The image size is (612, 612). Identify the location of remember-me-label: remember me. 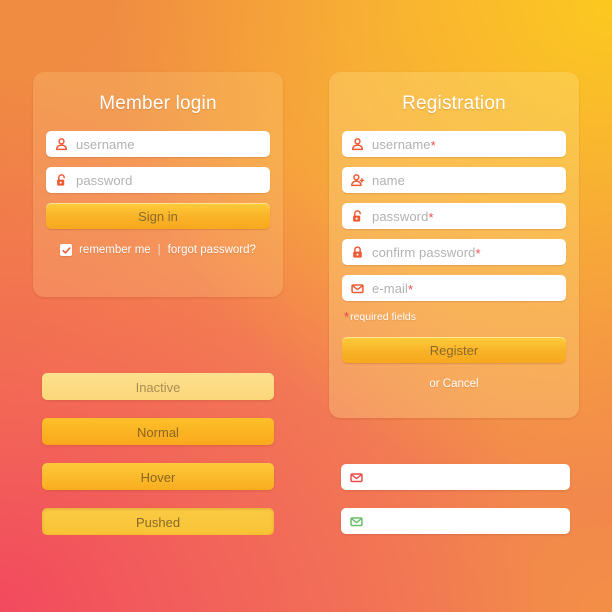
(115, 250).